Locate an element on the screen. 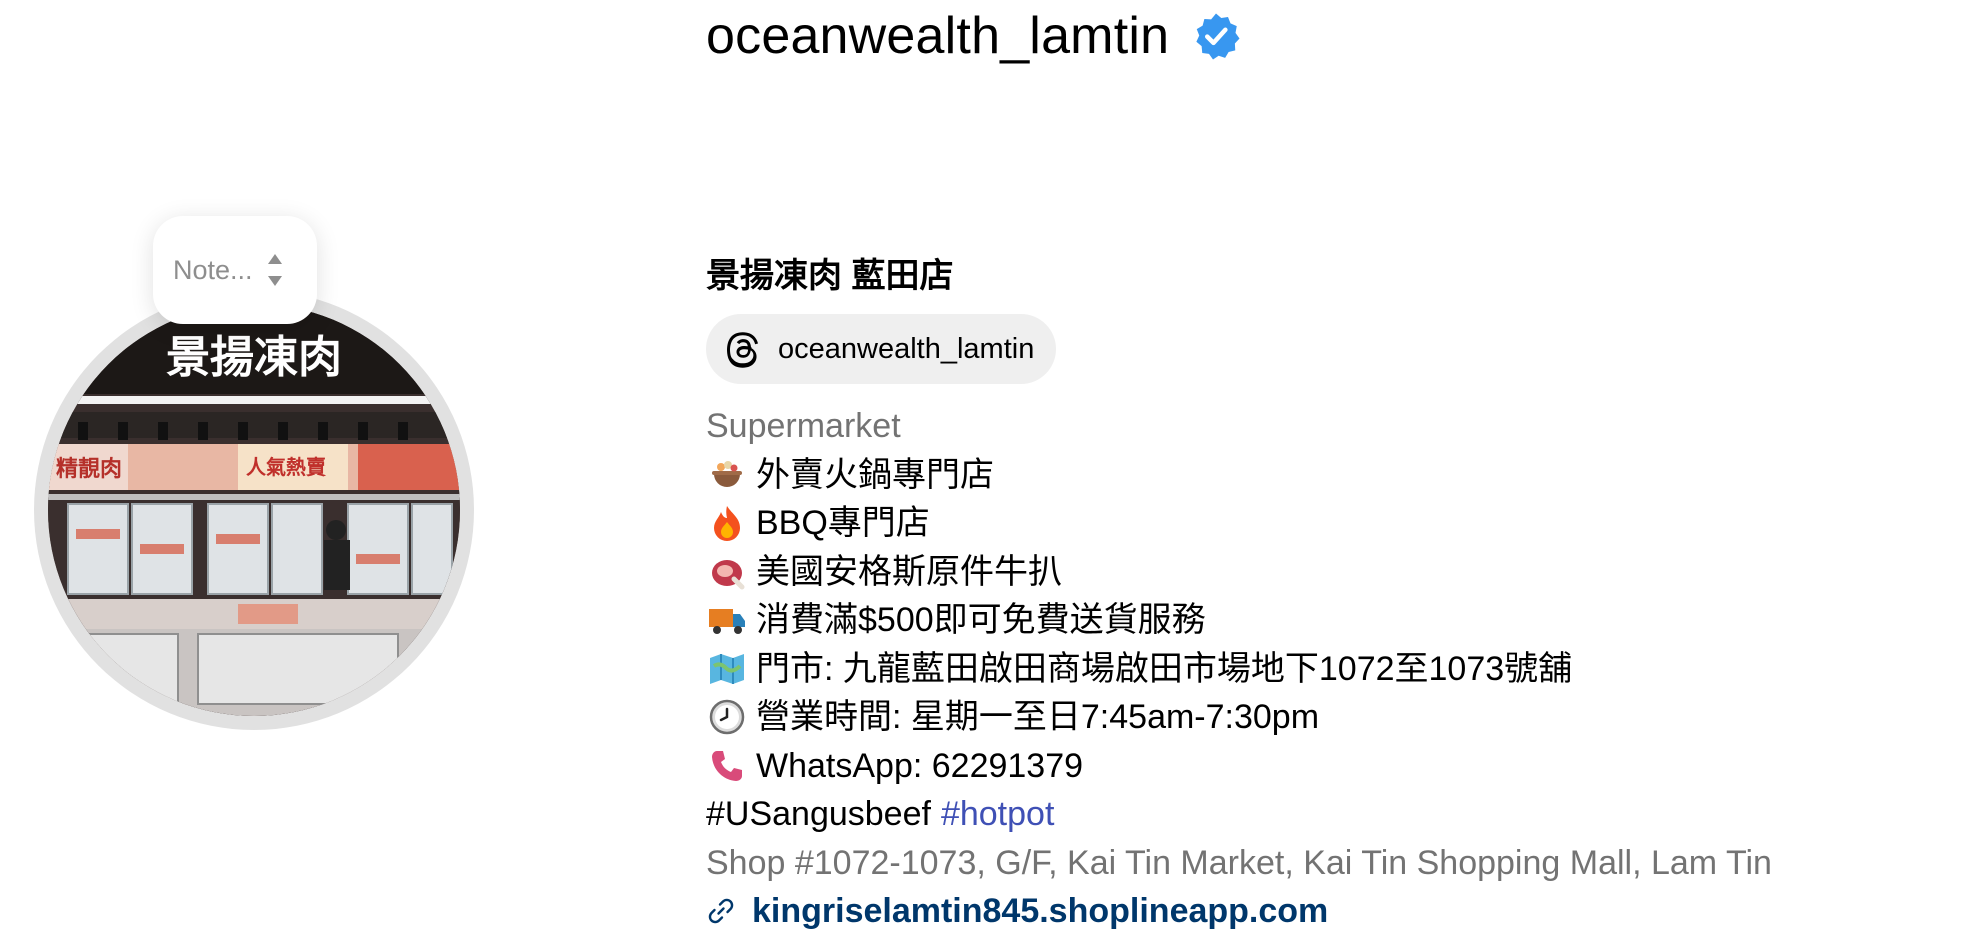 The width and height of the screenshot is (1973, 949). profile-category: Supermarket is located at coordinates (803, 426).